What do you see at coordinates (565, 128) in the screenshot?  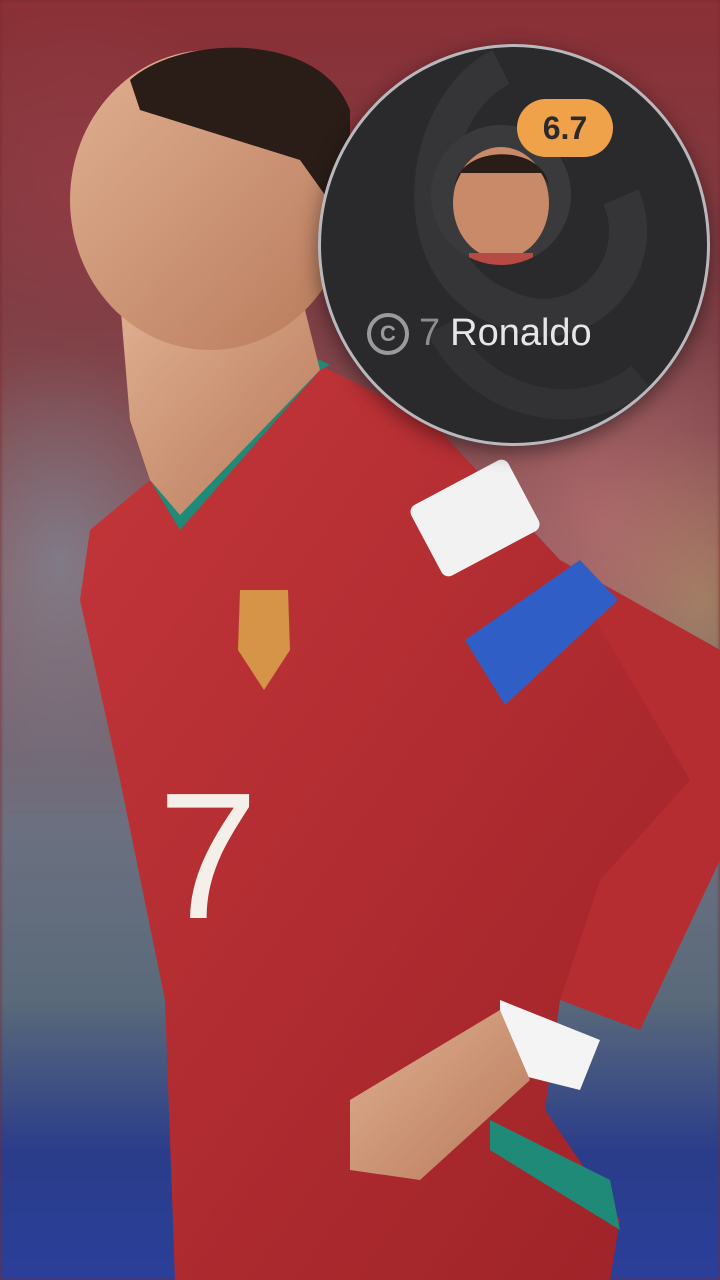 I see `rating-badge: 6.7` at bounding box center [565, 128].